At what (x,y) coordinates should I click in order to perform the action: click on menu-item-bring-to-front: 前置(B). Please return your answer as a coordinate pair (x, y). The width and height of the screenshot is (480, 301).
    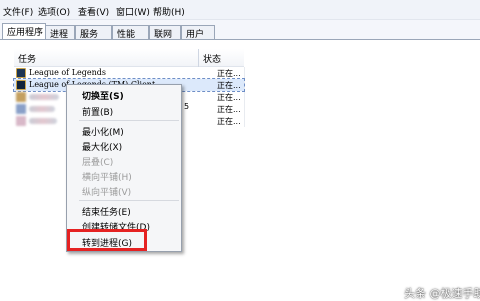
    Looking at the image, I should click on (97, 111).